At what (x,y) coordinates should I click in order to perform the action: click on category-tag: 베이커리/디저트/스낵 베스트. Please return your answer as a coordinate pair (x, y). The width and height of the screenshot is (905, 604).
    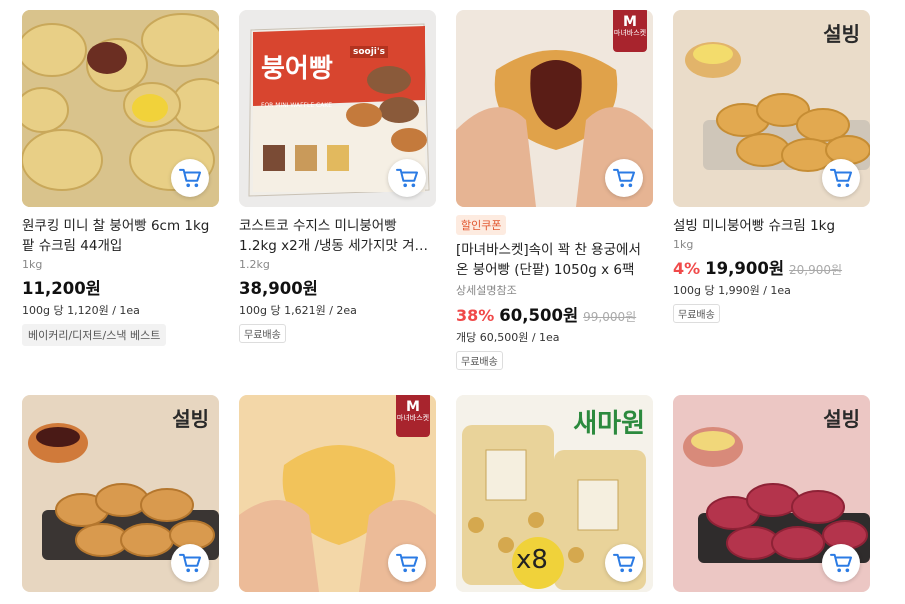
    Looking at the image, I should click on (94, 335).